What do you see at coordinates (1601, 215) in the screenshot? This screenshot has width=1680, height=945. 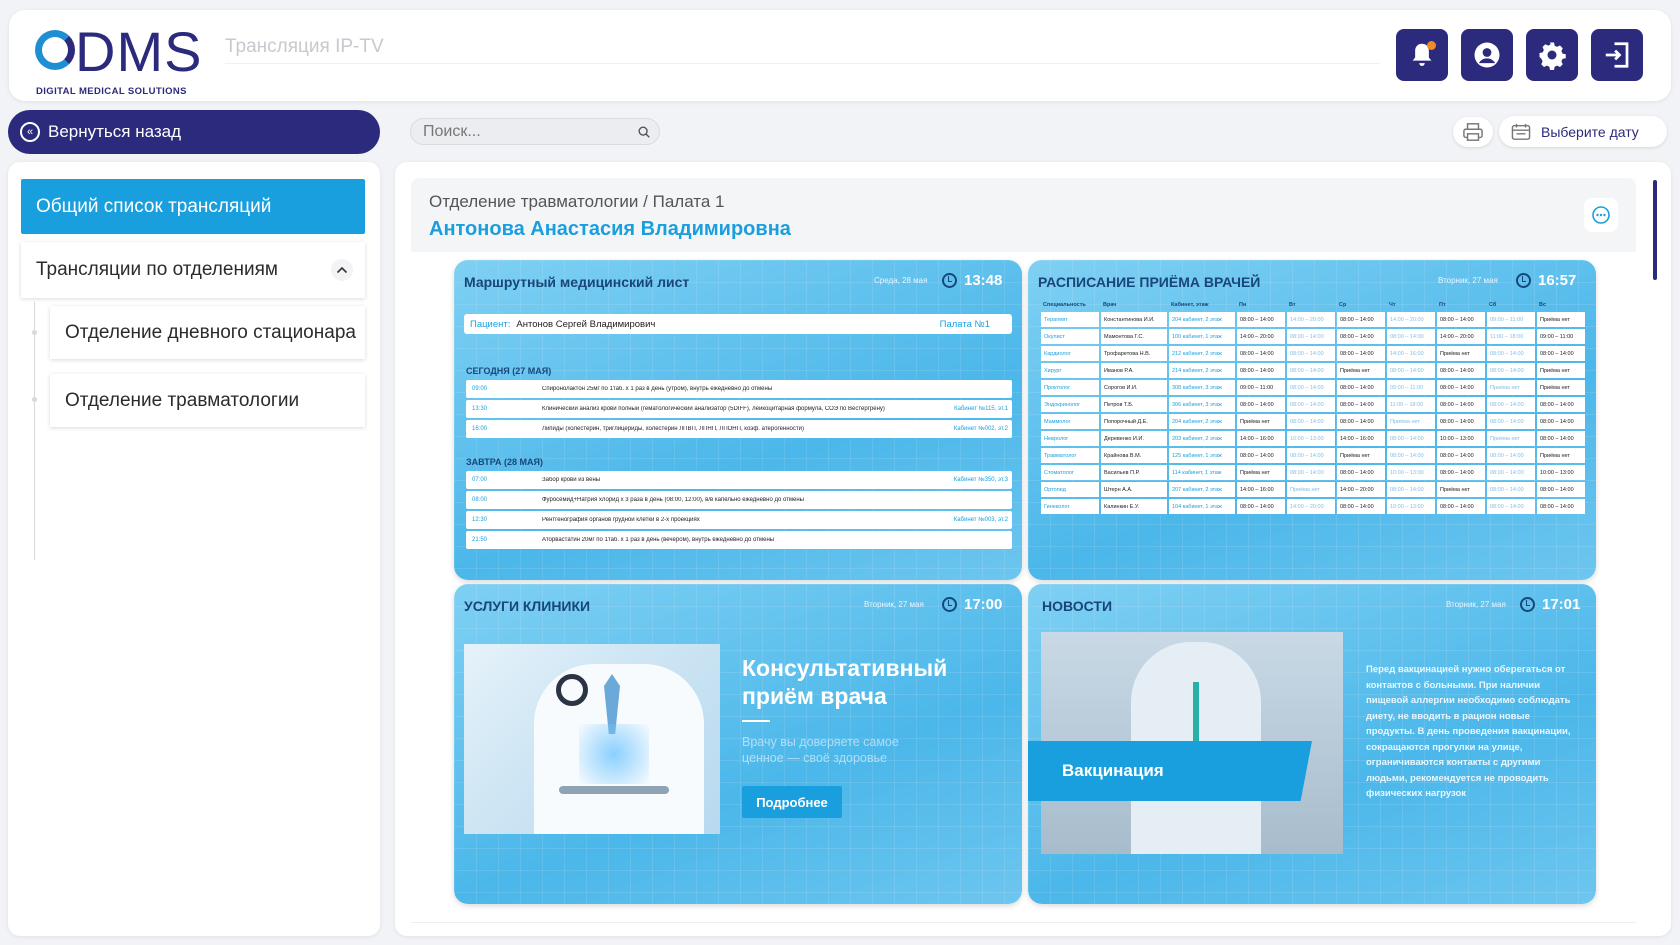 I see `more-options-button` at bounding box center [1601, 215].